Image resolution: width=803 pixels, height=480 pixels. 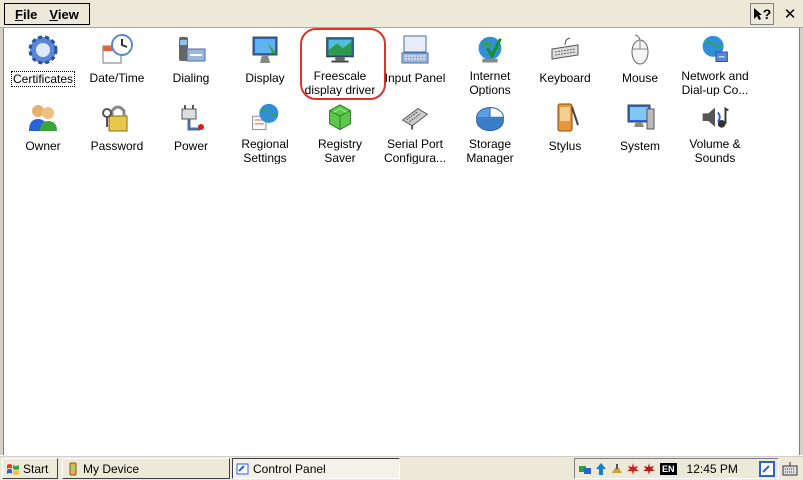 I want to click on cpl-item-mouse: Mouse, so click(x=640, y=63).